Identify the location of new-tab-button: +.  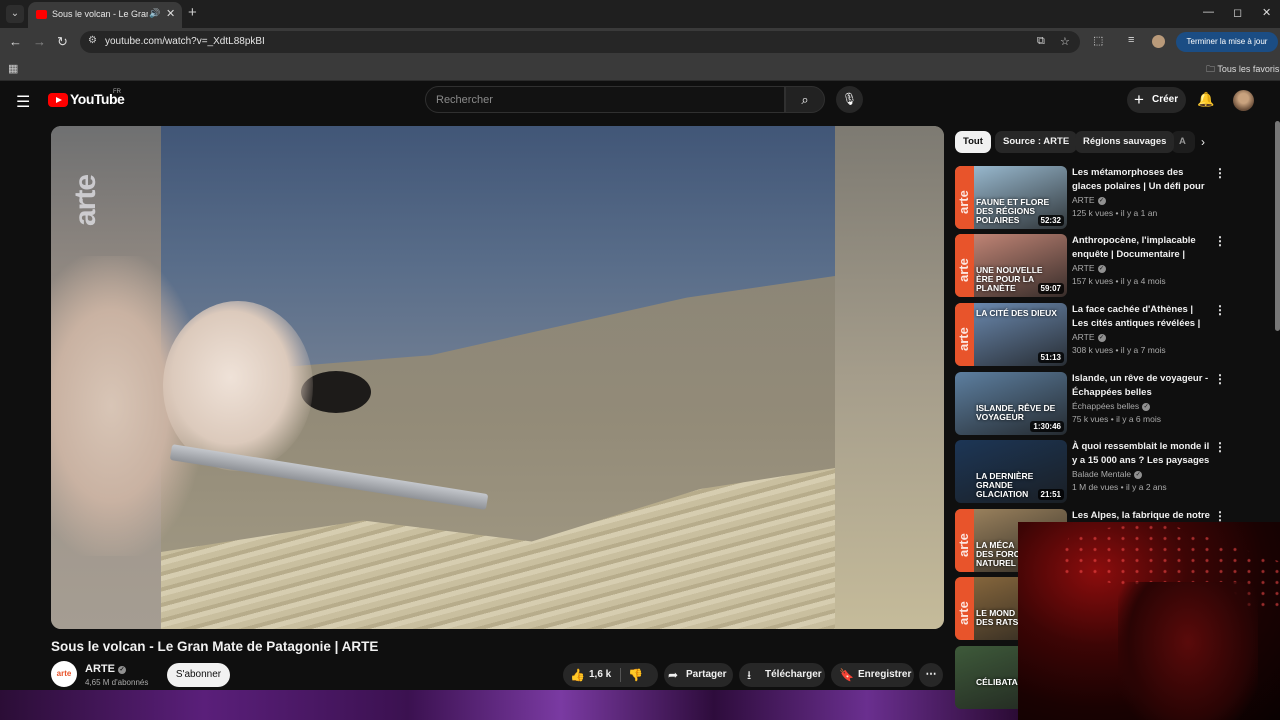
(192, 13).